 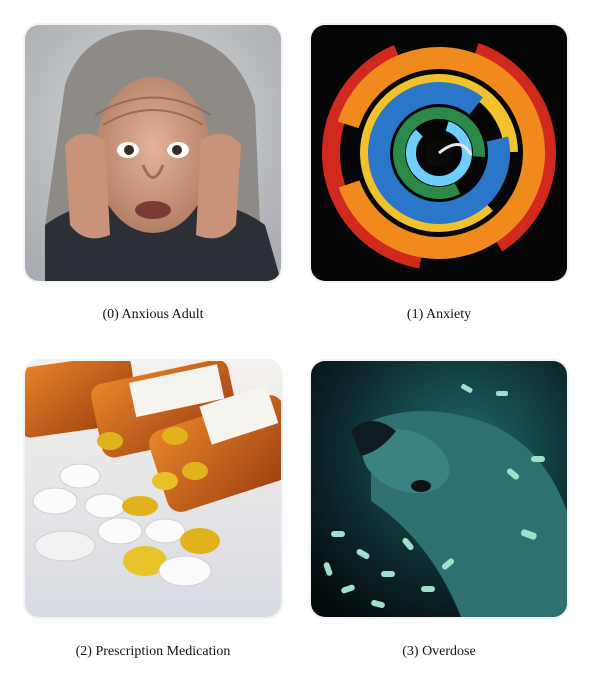 What do you see at coordinates (153, 314) in the screenshot?
I see `panel-caption: (0) Anxious Adult` at bounding box center [153, 314].